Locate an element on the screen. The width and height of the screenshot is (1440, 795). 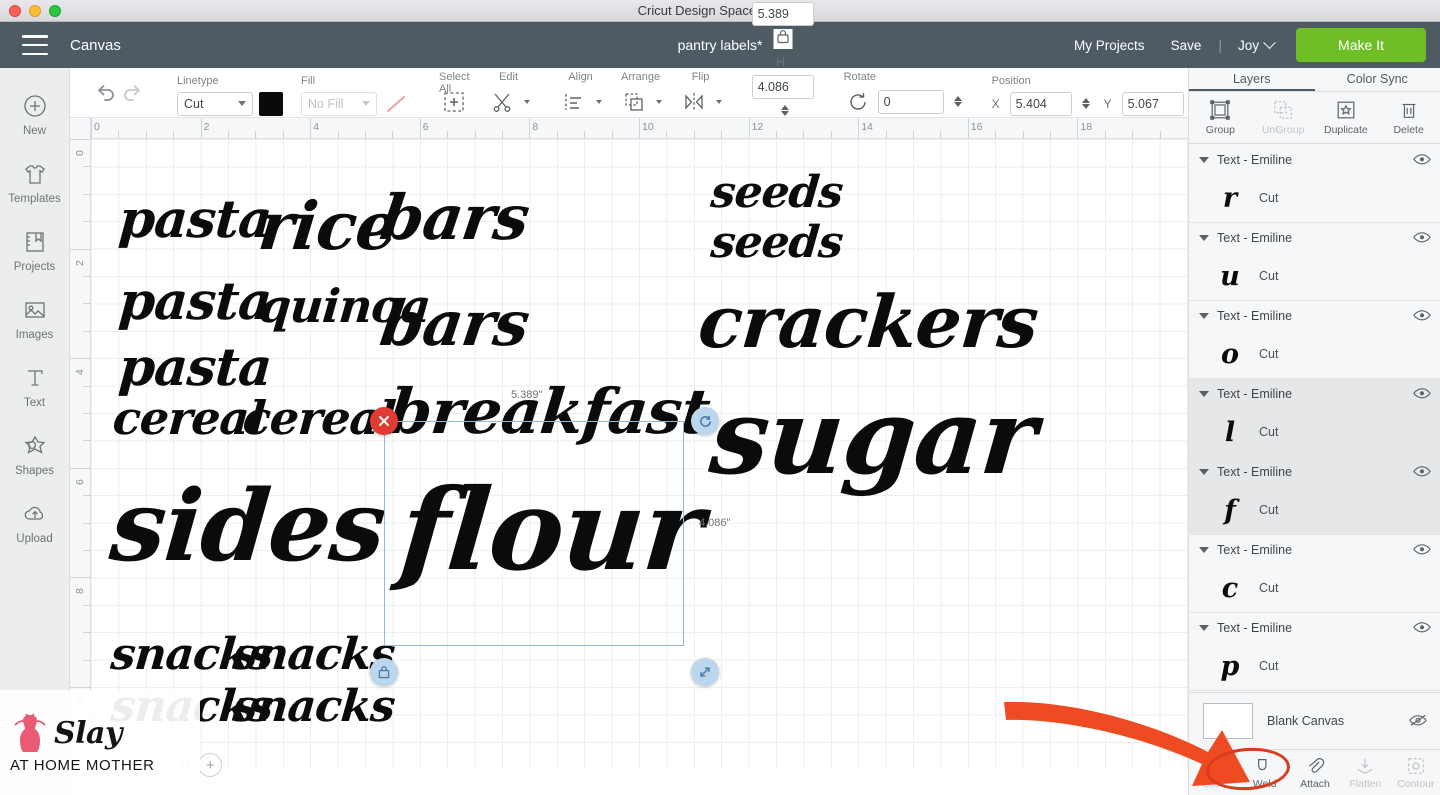
delete-button: Delete is located at coordinates (1408, 117).